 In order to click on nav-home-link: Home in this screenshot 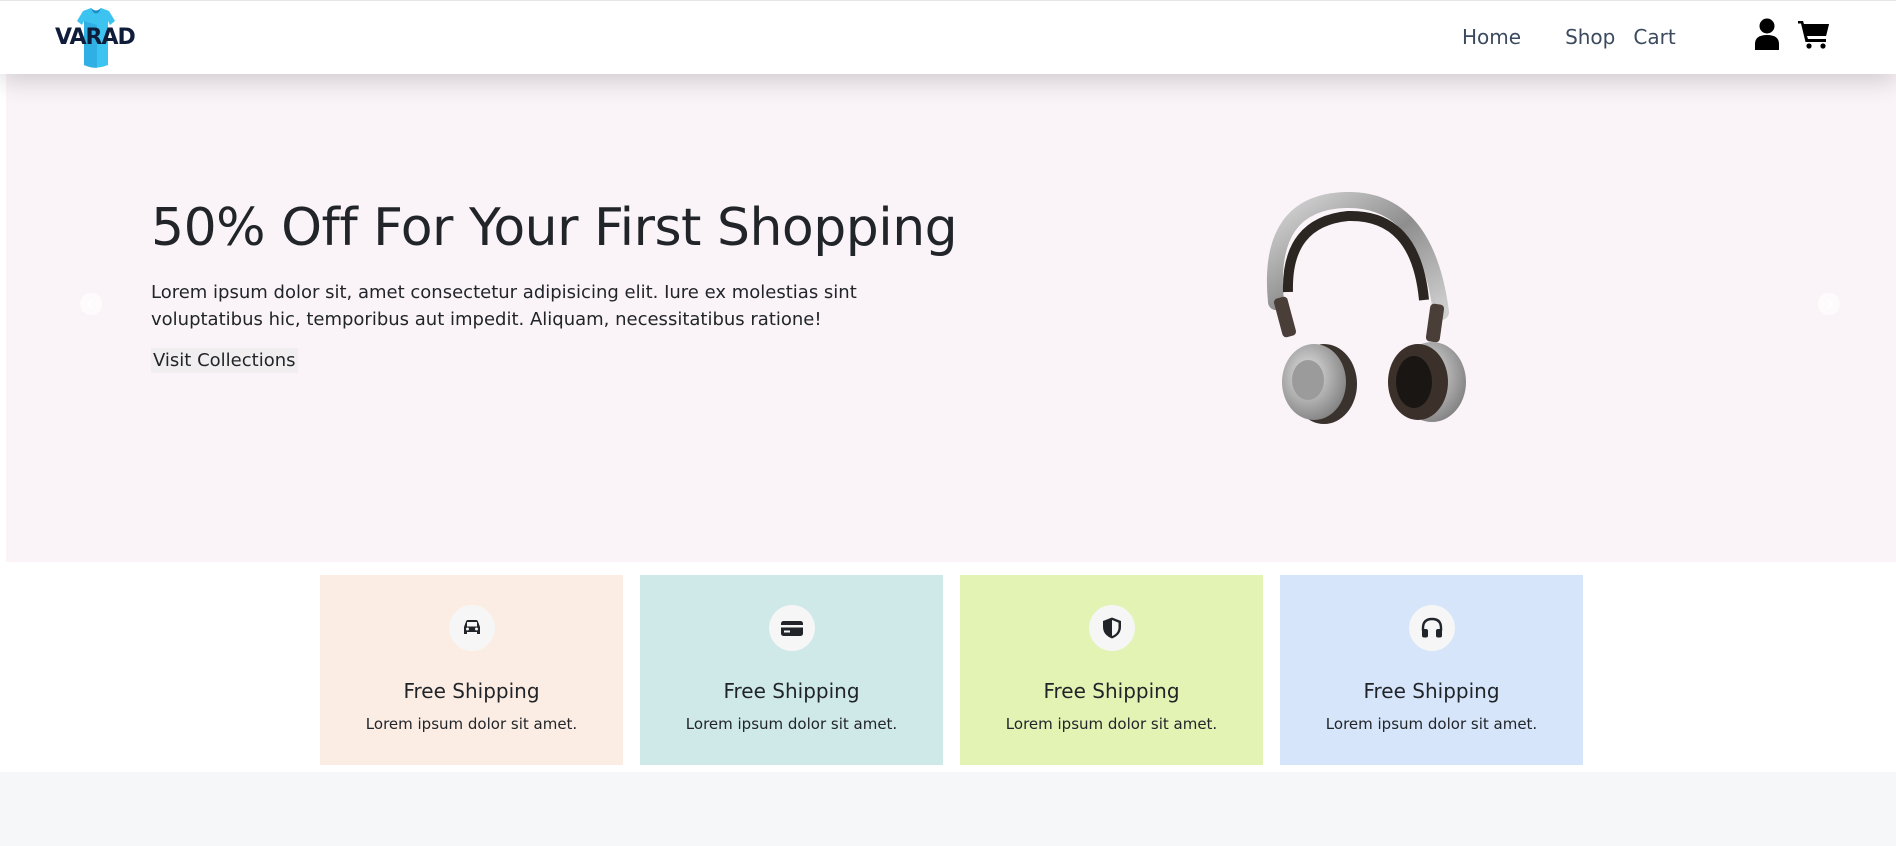, I will do `click(1491, 37)`.